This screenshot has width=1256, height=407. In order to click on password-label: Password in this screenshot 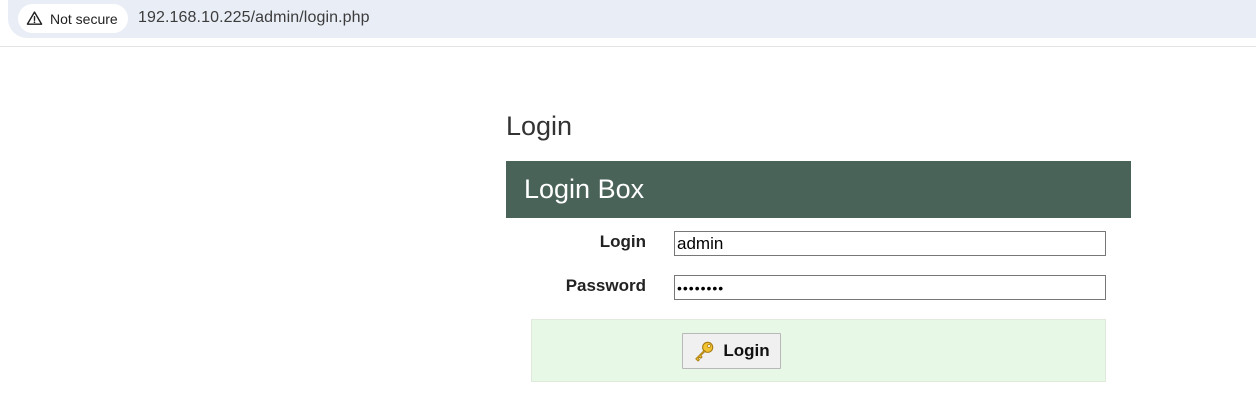, I will do `click(605, 285)`.